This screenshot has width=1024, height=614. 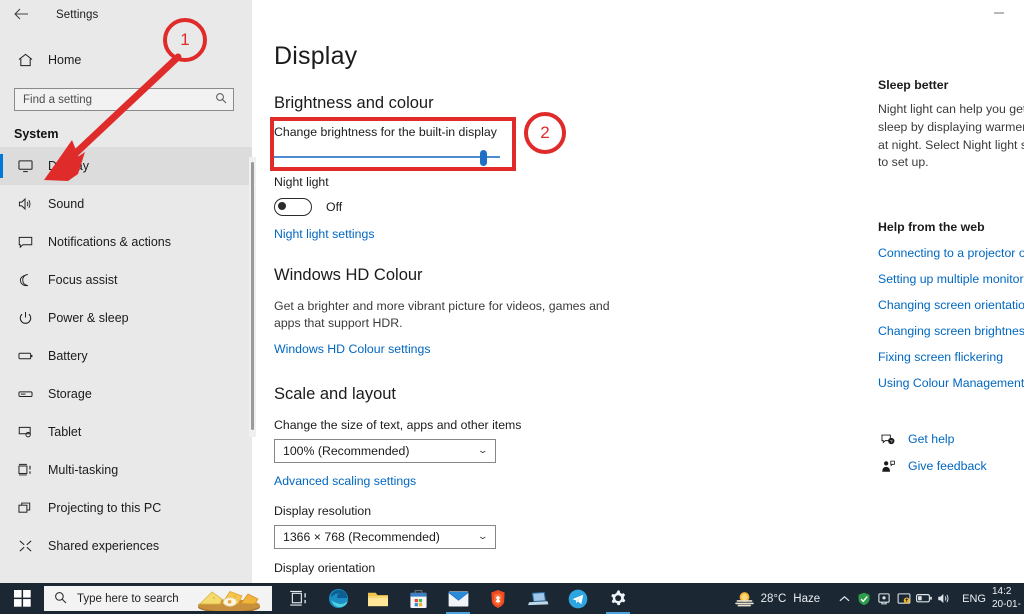 What do you see at coordinates (65, 432) in the screenshot?
I see `sidebar-item-label: Tablet` at bounding box center [65, 432].